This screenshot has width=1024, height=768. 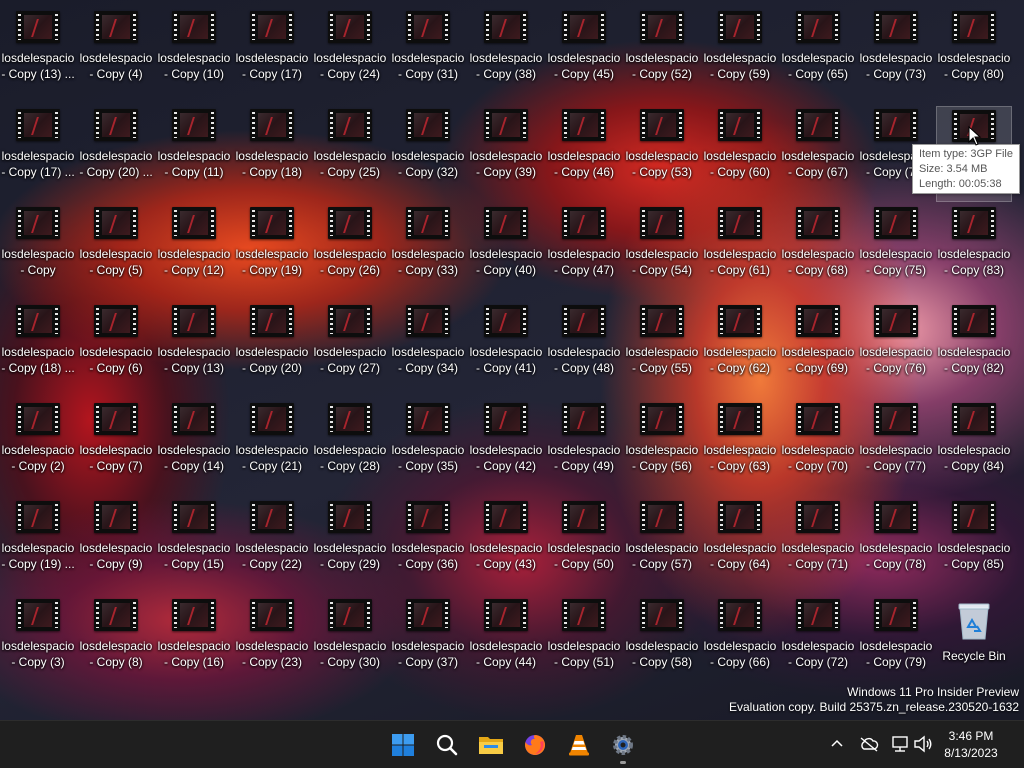 I want to click on video-file-icon-item: losdelespacio - Copy (83), so click(x=974, y=252).